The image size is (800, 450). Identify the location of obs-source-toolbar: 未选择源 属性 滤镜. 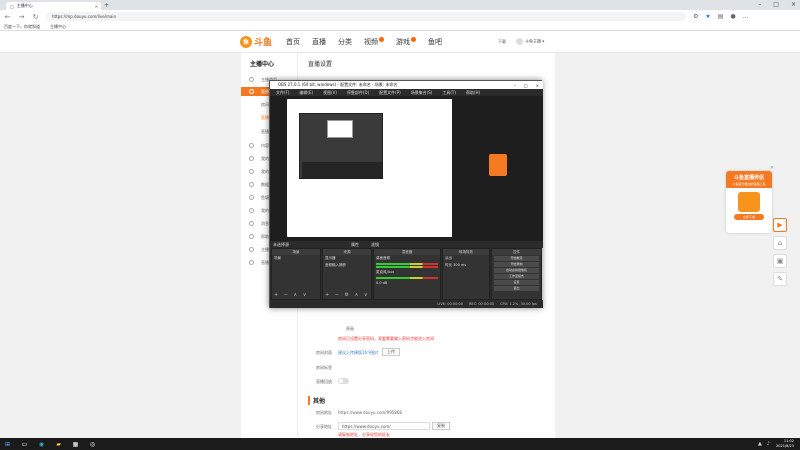
(406, 244).